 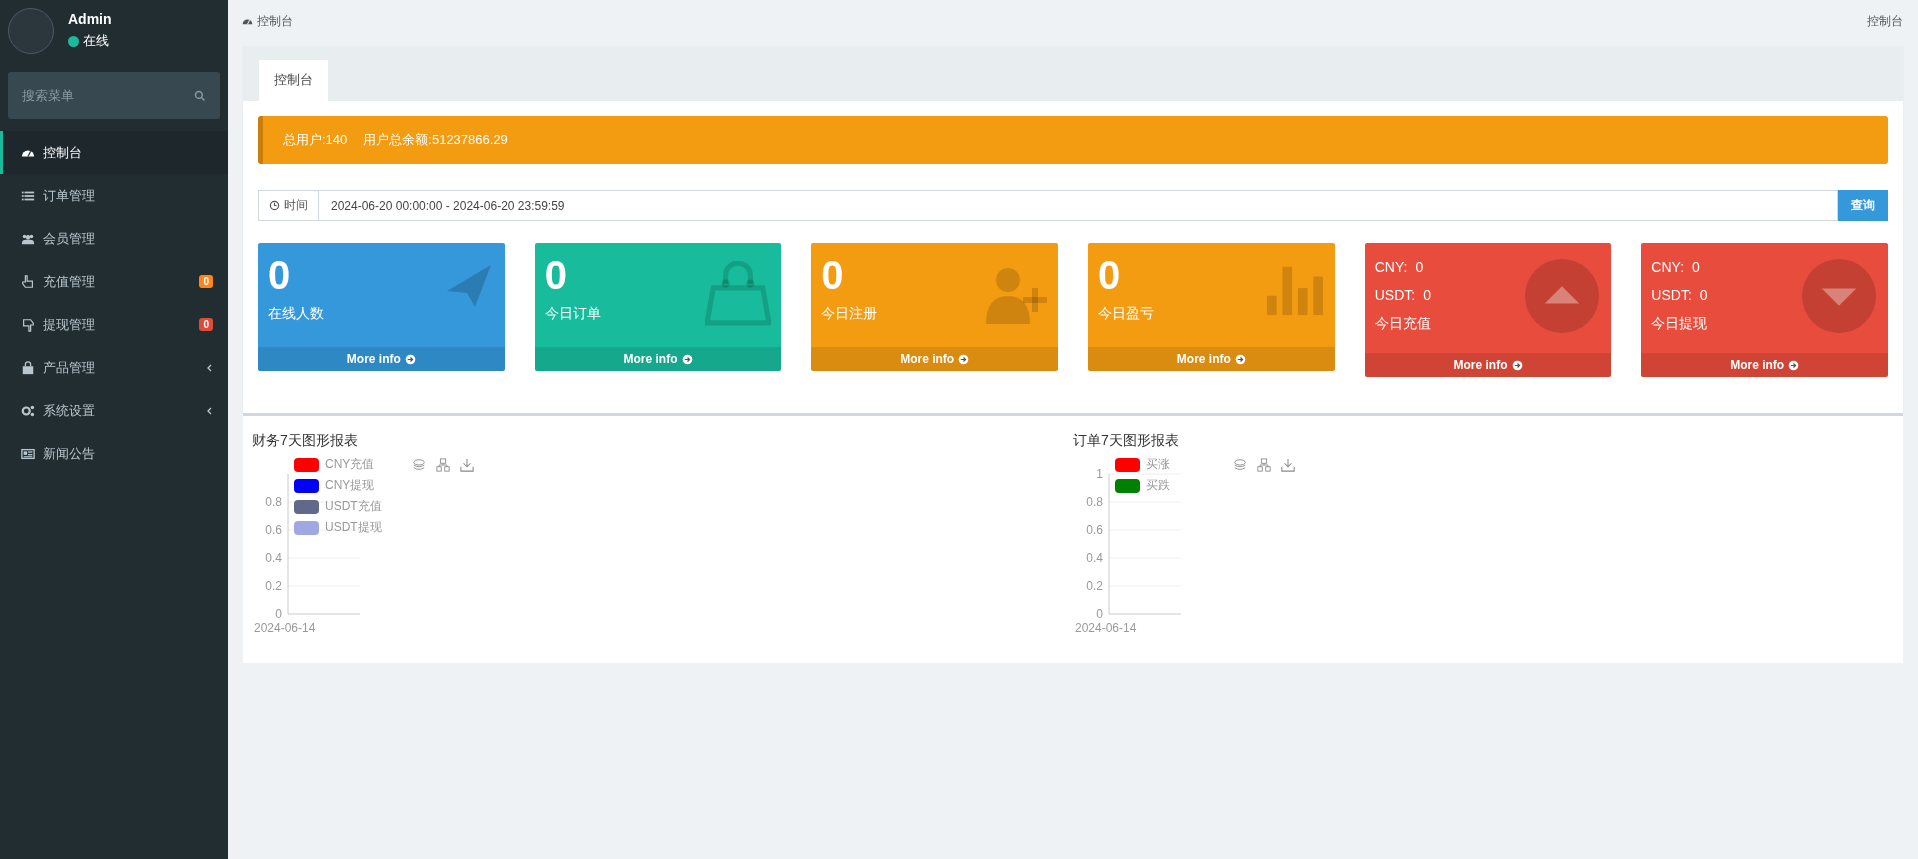 What do you see at coordinates (849, 314) in the screenshot?
I see `stat-label: 今日注册` at bounding box center [849, 314].